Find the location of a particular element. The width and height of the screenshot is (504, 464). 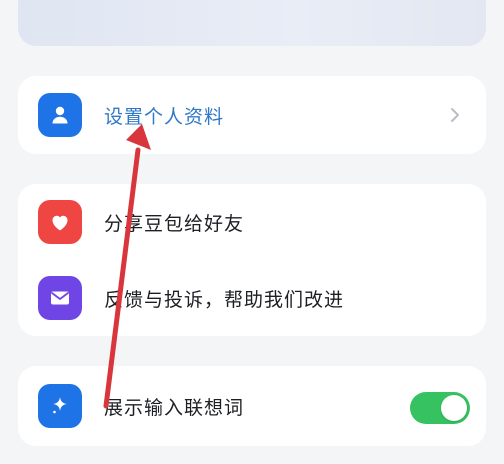

input-suggestions-toggle is located at coordinates (440, 408).